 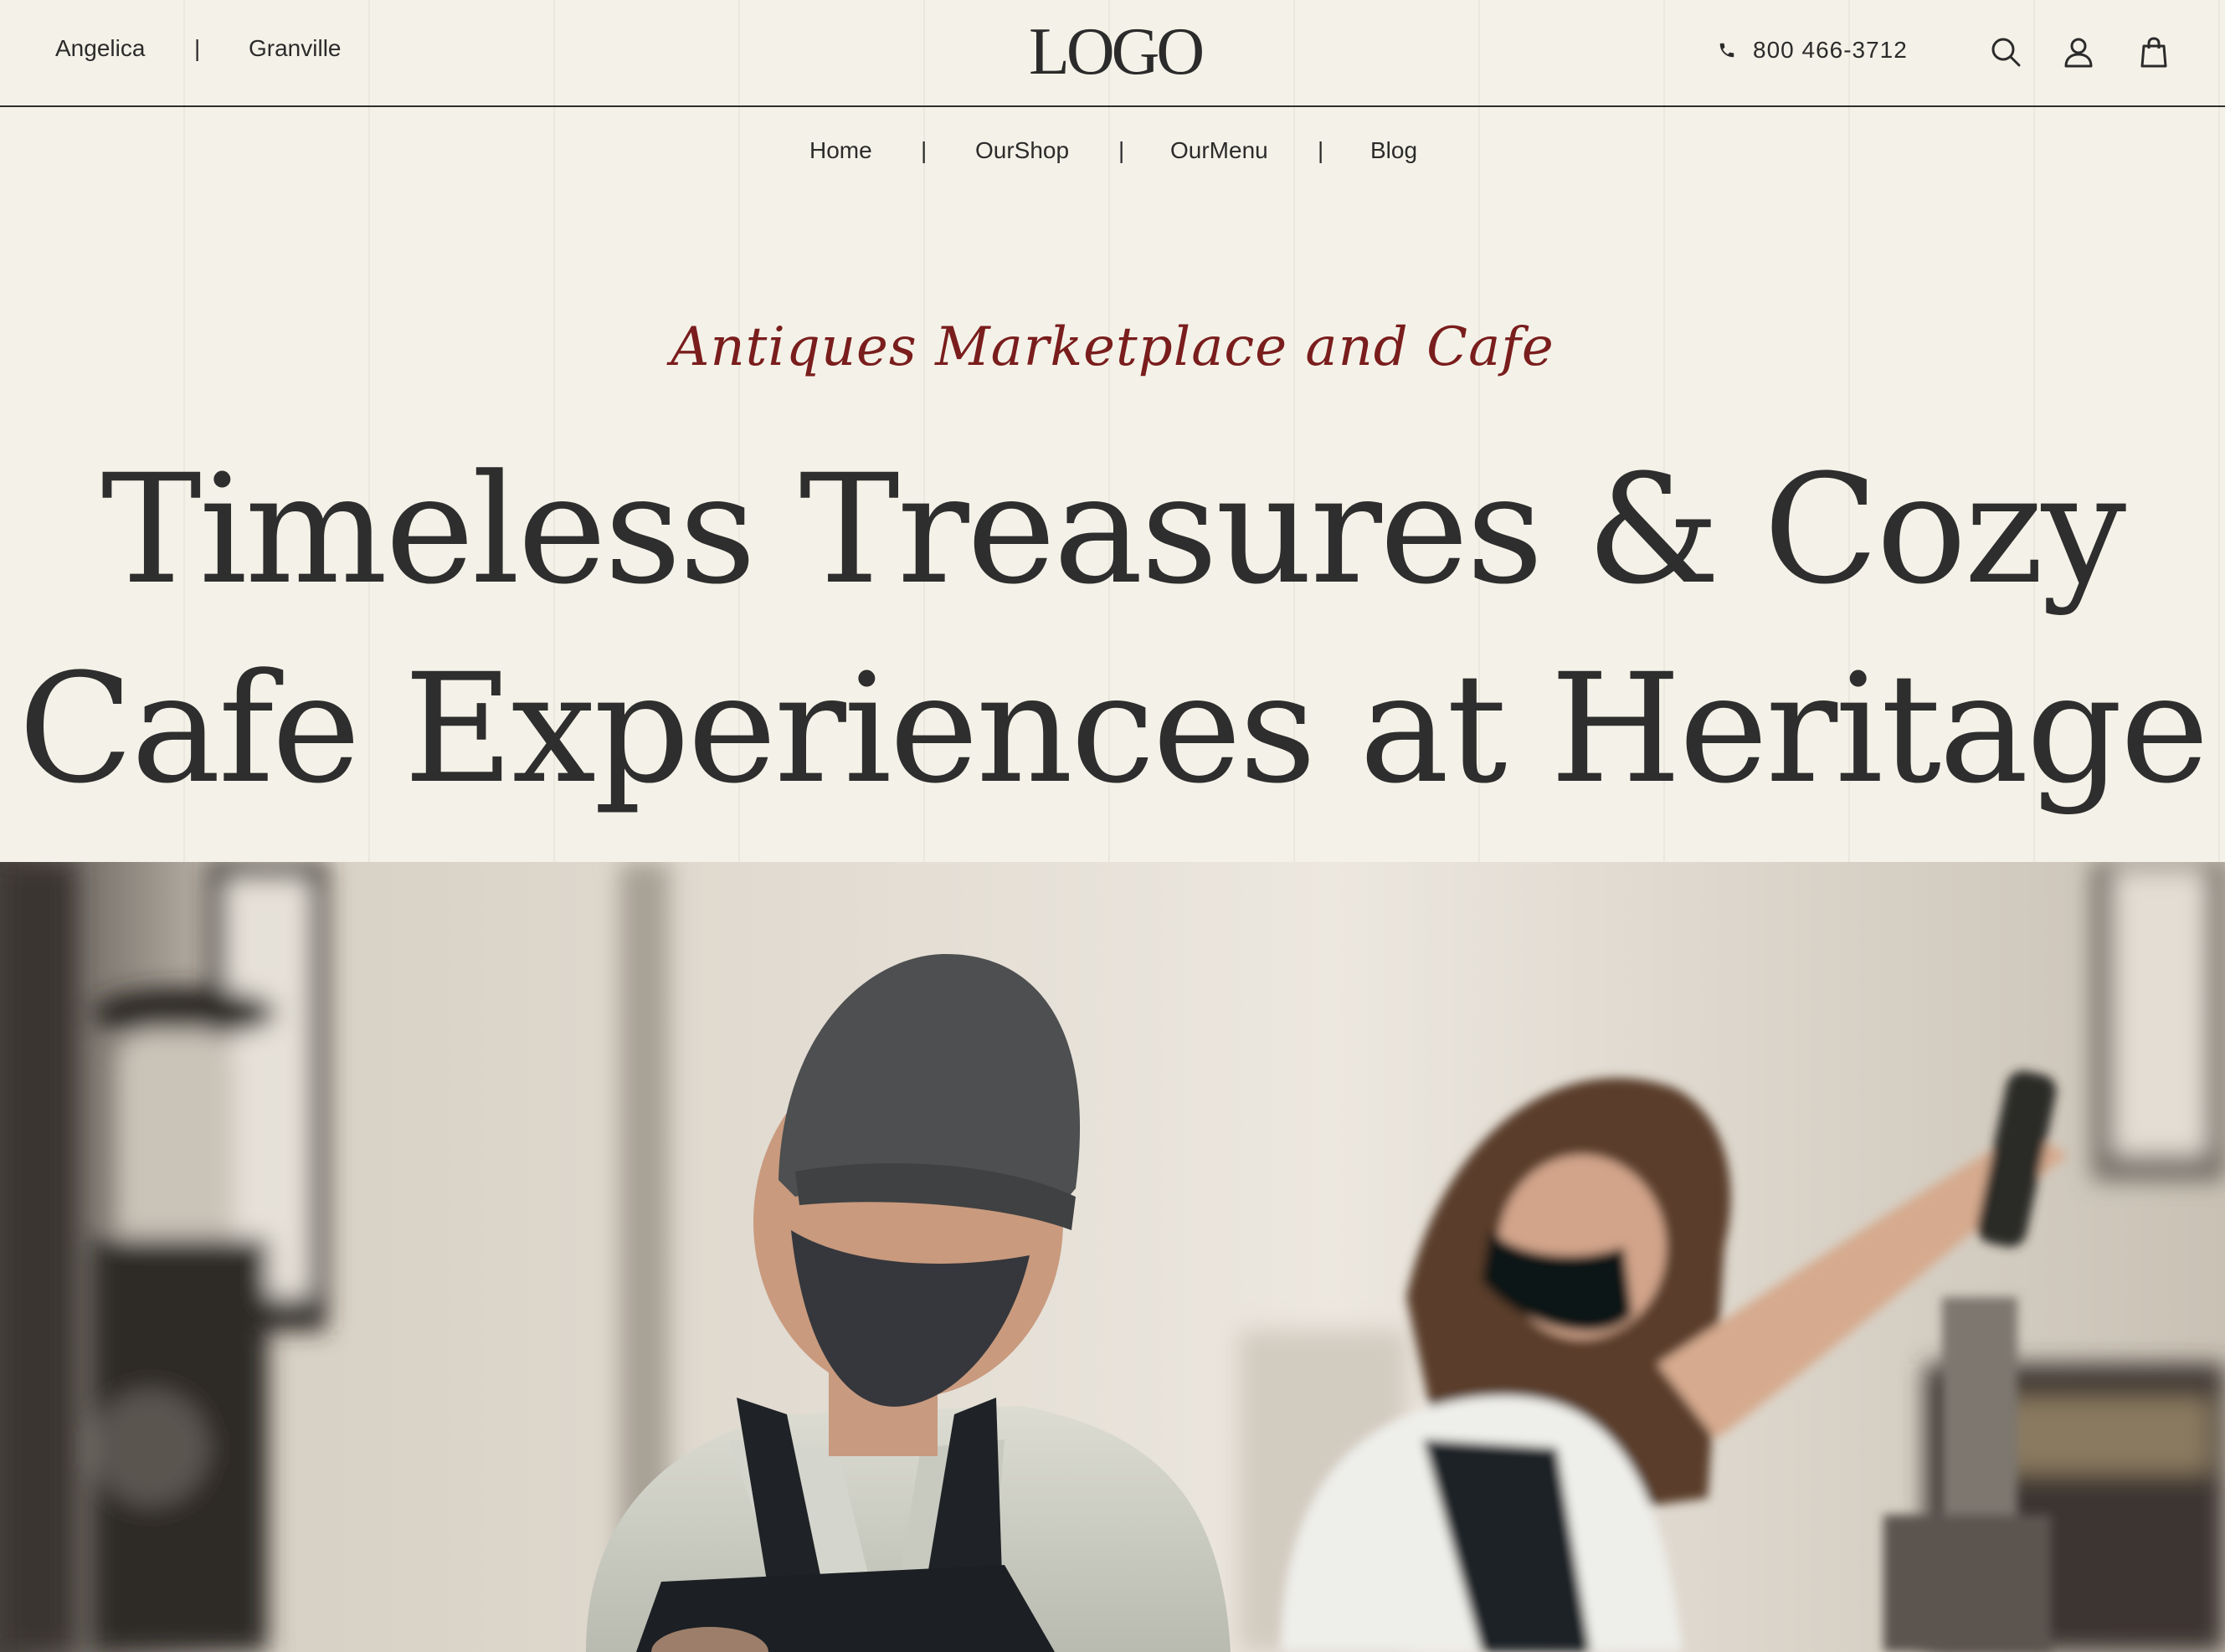 What do you see at coordinates (1022, 150) in the screenshot?
I see `nav-item-ourshop: OurShop` at bounding box center [1022, 150].